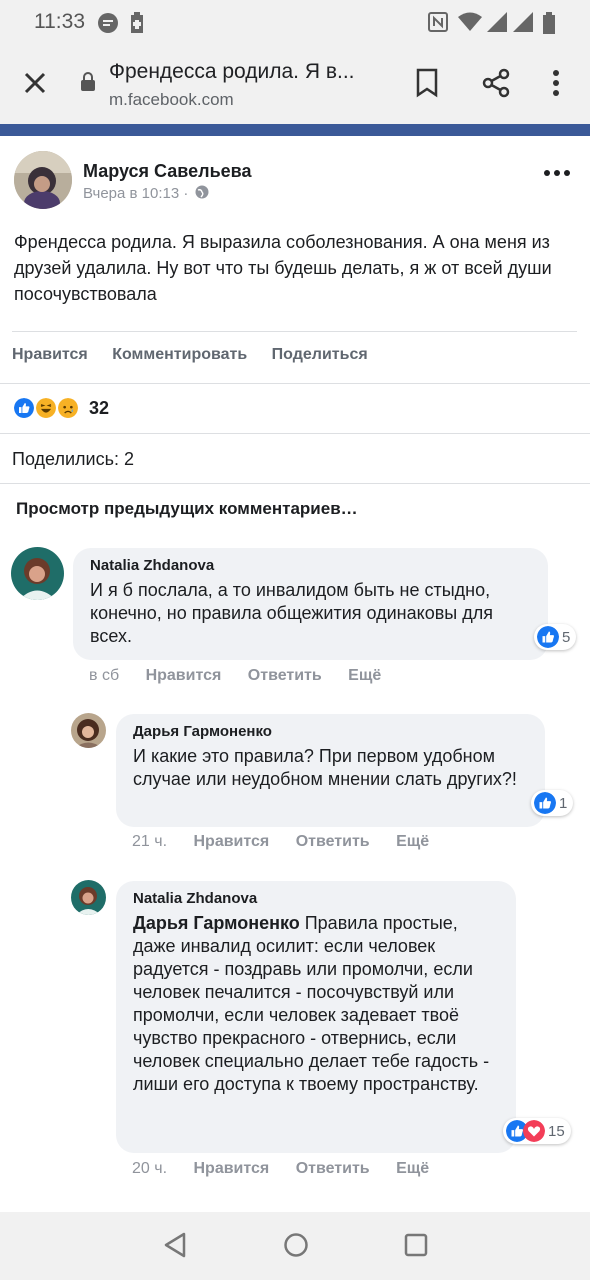 The height and width of the screenshot is (1280, 590). Describe the element at coordinates (566, 637) in the screenshot. I see `comment-reaction-count: 5` at that location.